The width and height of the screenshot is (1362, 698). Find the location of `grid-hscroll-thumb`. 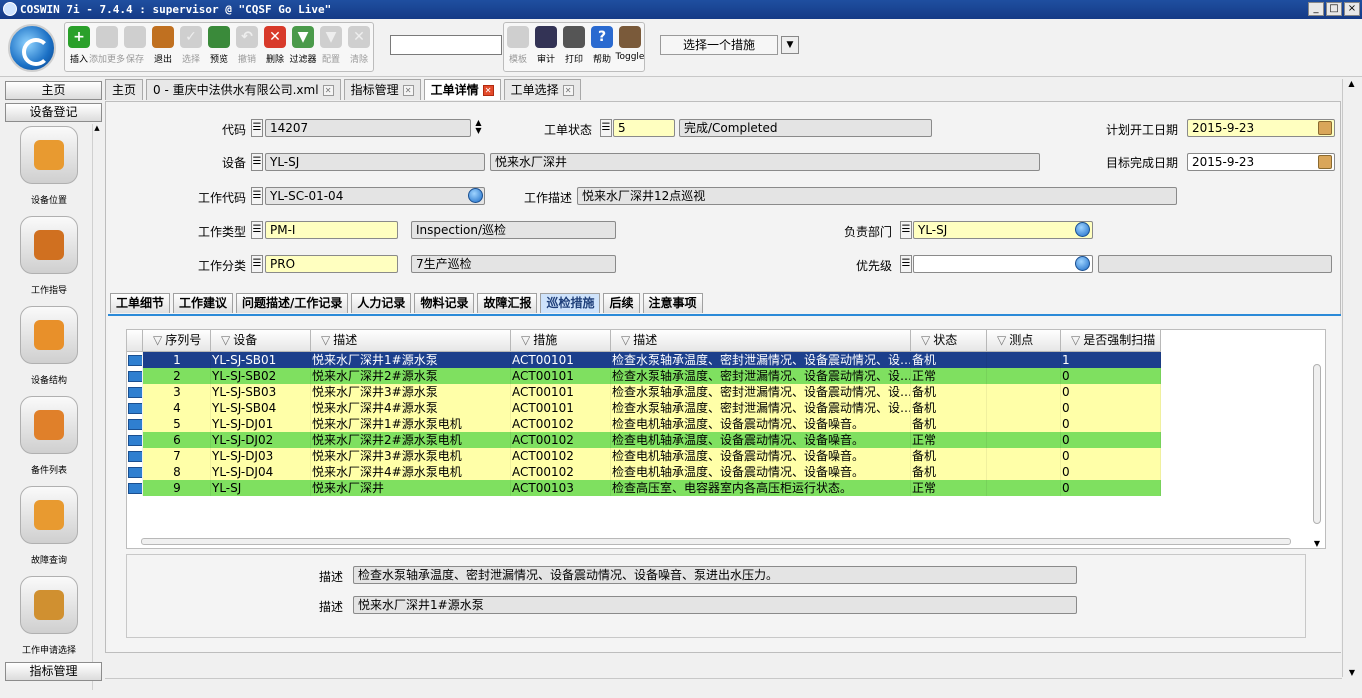

grid-hscroll-thumb is located at coordinates (716, 541).